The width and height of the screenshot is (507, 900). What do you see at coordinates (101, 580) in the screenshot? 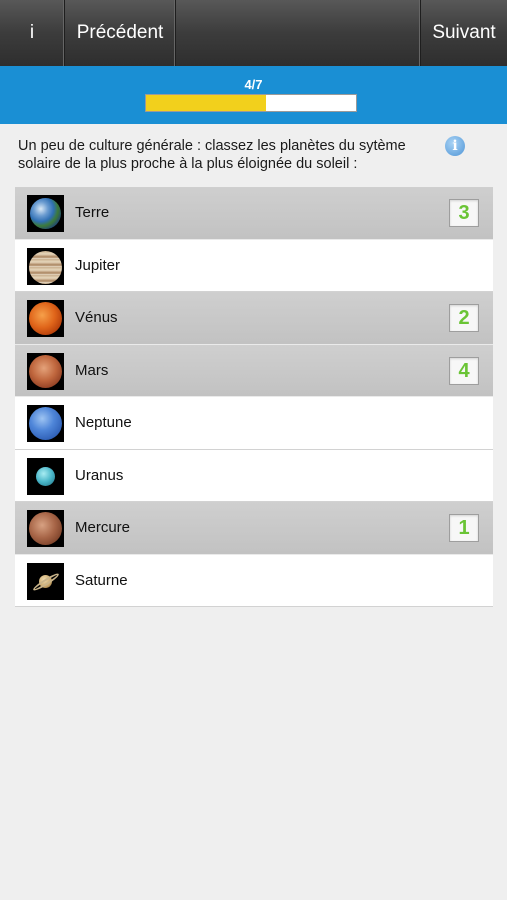
I see `planet-name: Saturne` at bounding box center [101, 580].